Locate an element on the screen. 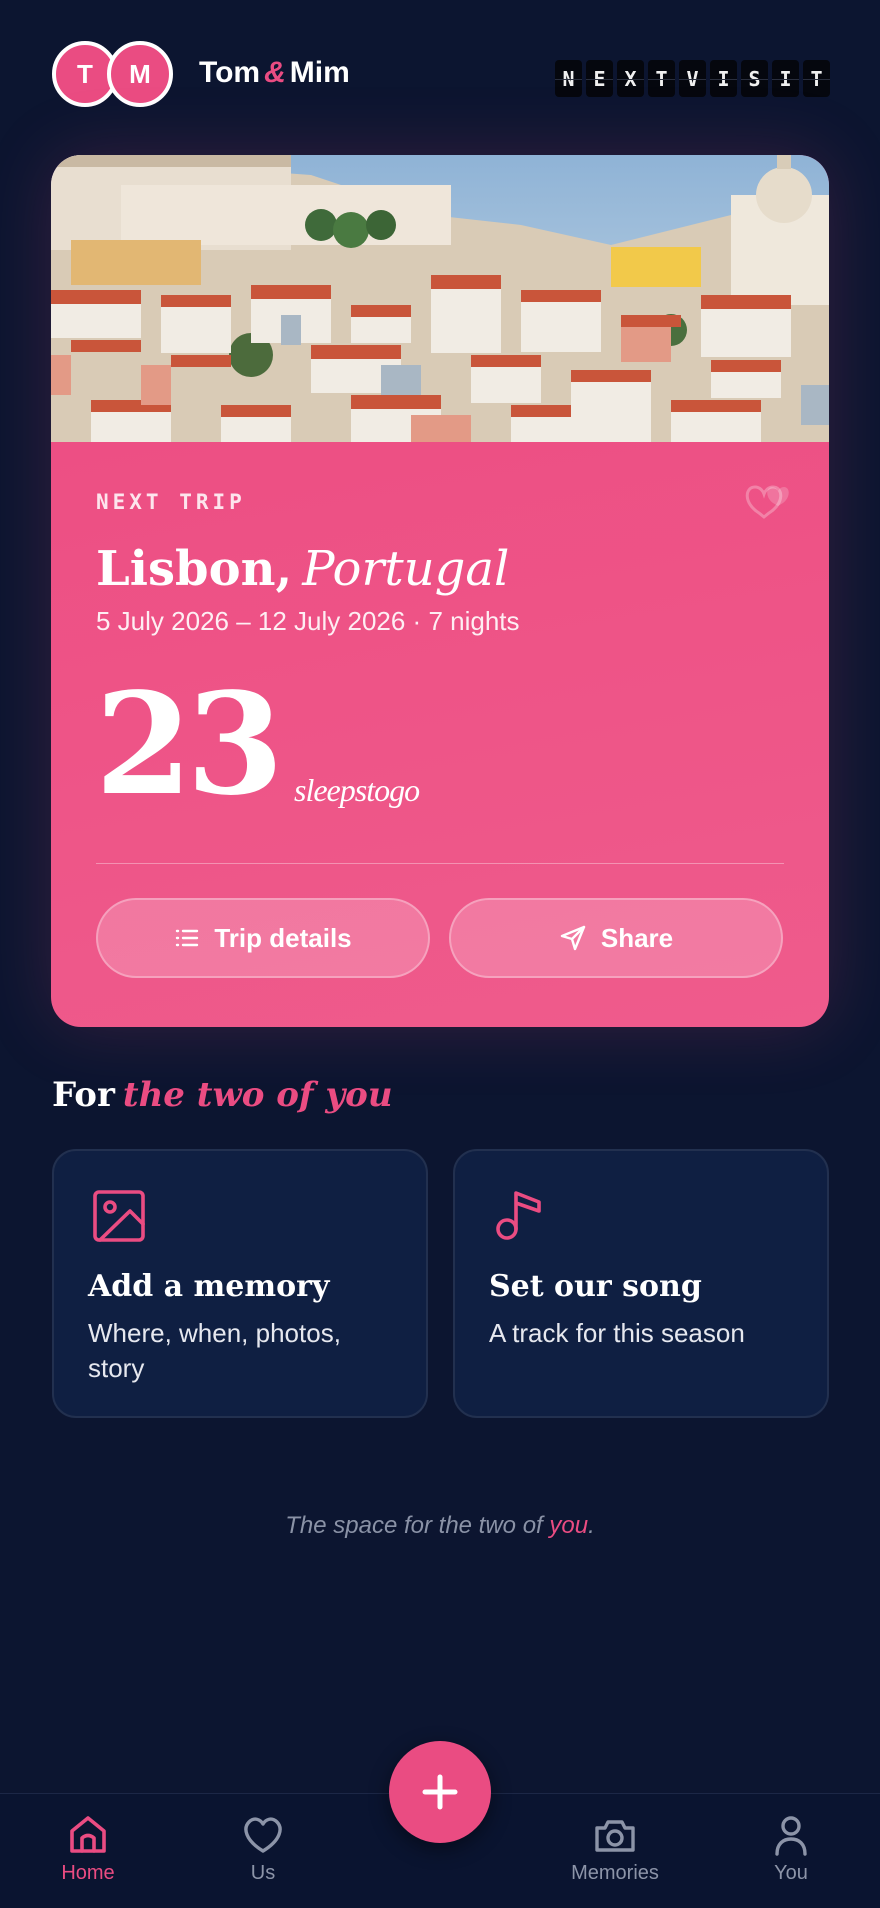 Image resolution: width=880 pixels, height=1908 pixels. card-eyebrow: NEXT TRIP is located at coordinates (171, 502).